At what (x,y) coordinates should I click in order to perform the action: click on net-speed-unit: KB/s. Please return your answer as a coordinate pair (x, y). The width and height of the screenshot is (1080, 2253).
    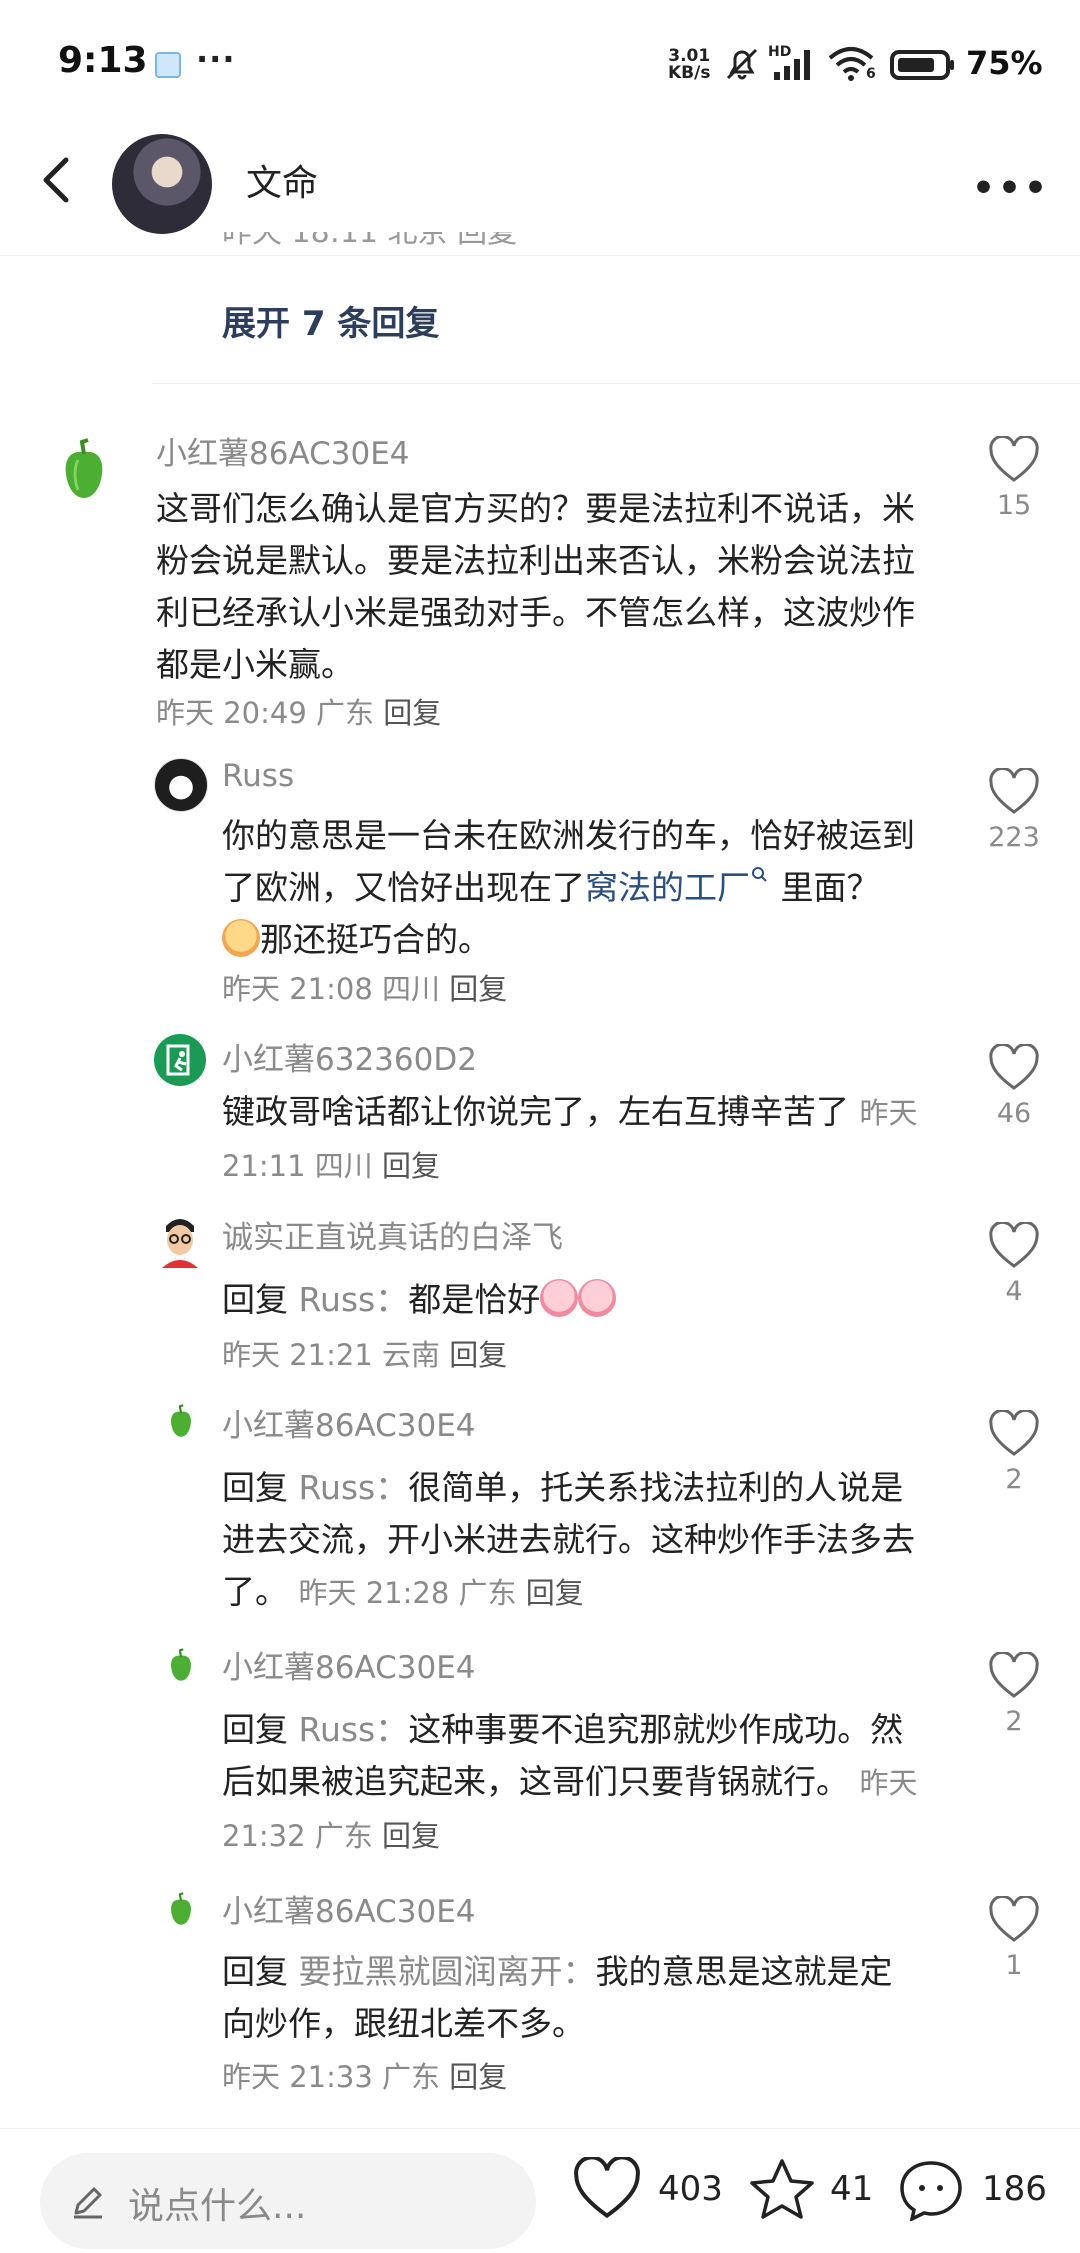
    Looking at the image, I should click on (689, 73).